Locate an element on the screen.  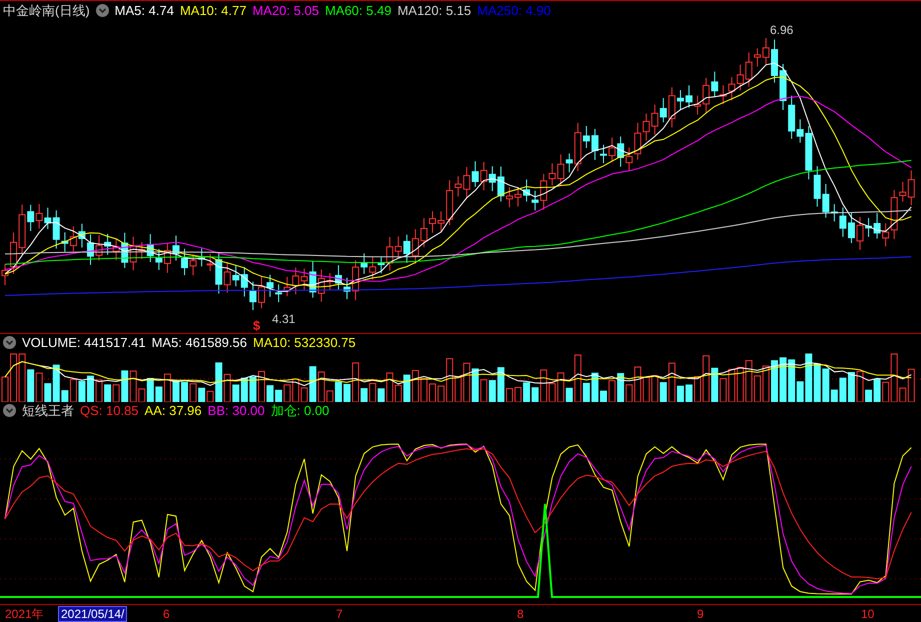
legend-value: MA120: 5.15 is located at coordinates (434, 11).